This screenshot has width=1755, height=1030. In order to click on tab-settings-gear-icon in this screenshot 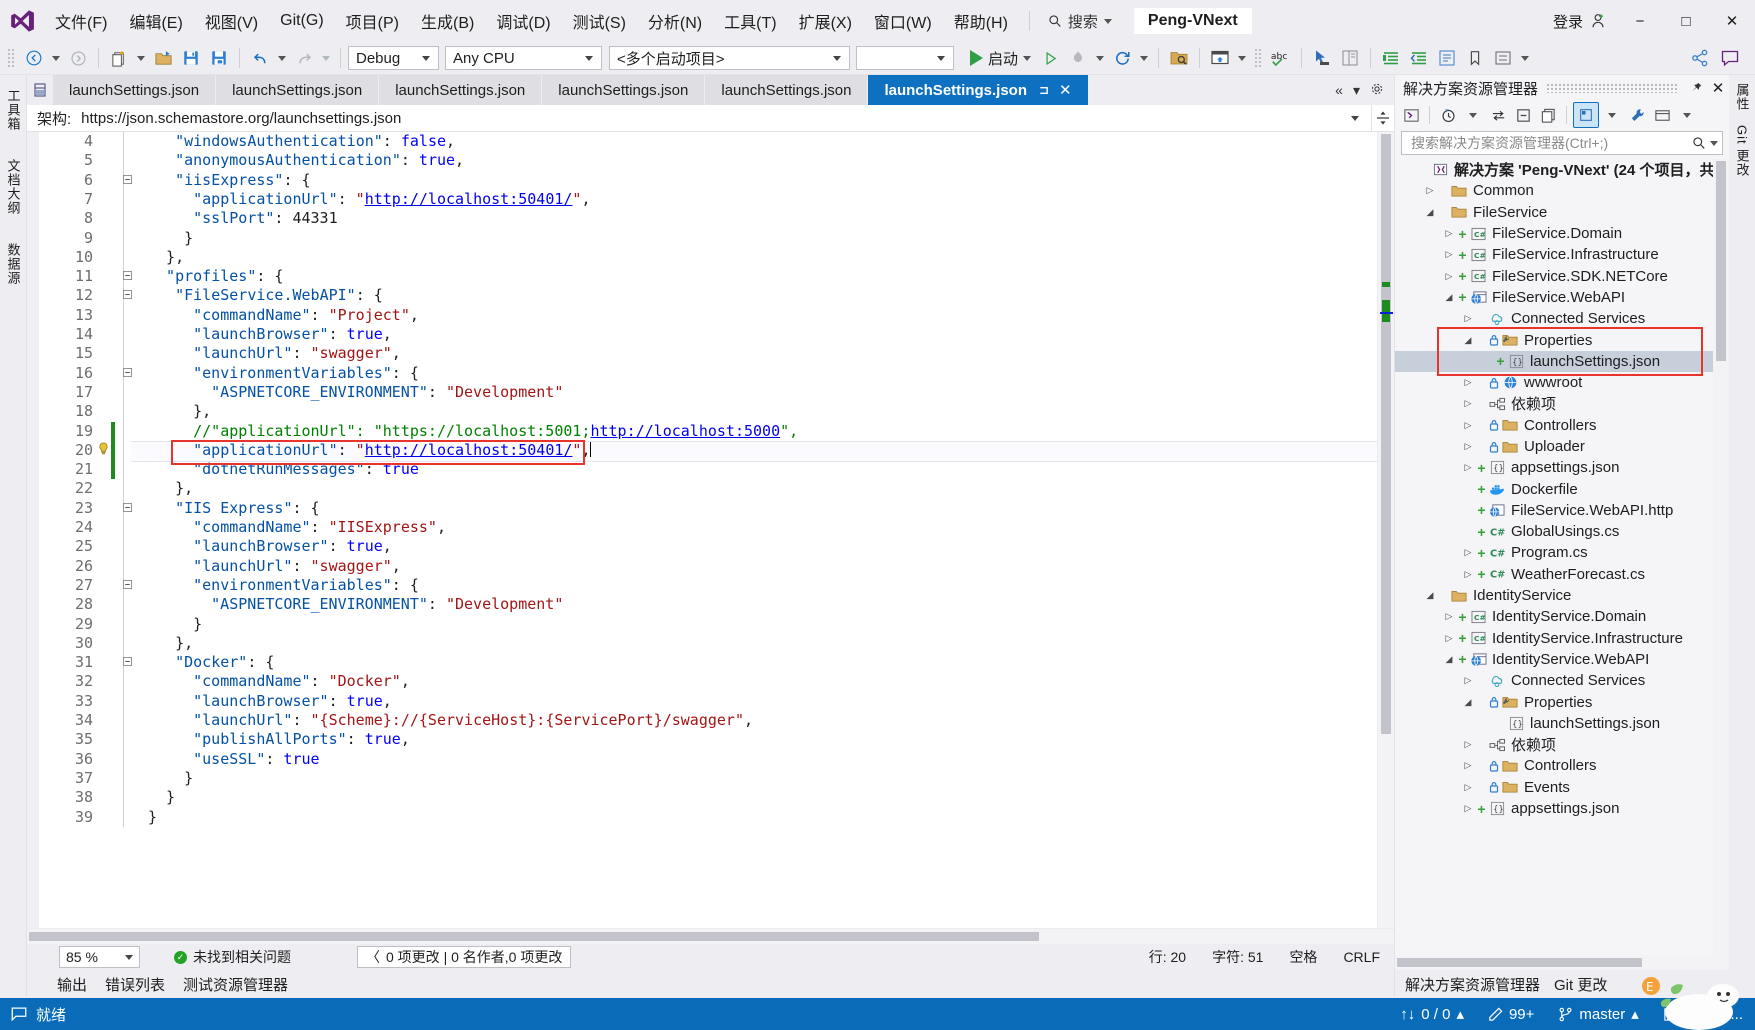, I will do `click(1377, 90)`.